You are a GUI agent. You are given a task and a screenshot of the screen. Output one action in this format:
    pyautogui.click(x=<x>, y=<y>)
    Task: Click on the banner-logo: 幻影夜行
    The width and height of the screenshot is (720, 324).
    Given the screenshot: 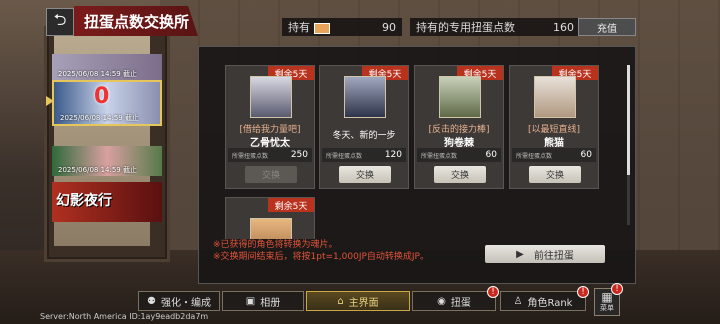 What is the action you would take?
    pyautogui.click(x=84, y=201)
    